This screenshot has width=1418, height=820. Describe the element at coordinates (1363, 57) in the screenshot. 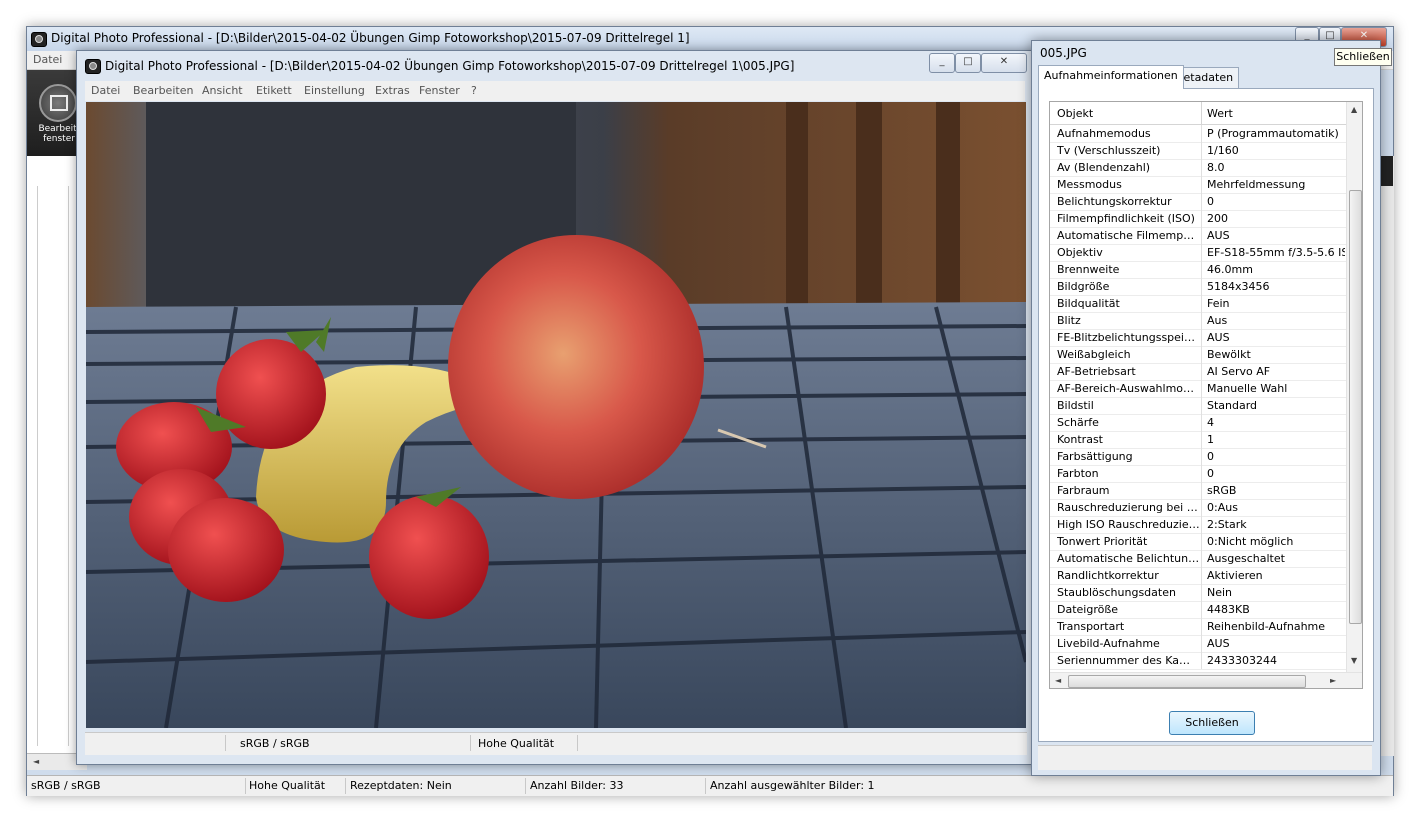

I see `close-tooltip: Schließen` at that location.